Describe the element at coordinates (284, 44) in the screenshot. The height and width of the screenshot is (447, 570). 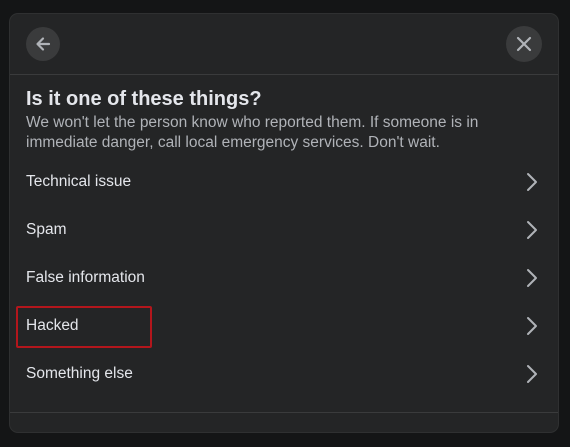
I see `dialog-header` at that location.